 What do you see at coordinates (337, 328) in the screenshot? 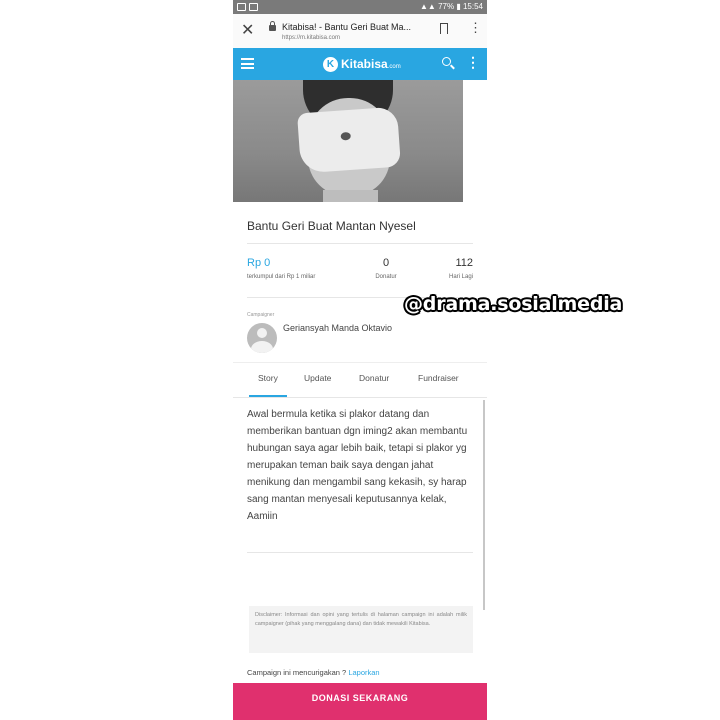
I see `campaigner-name: Geriansyah Manda Oktavio` at bounding box center [337, 328].